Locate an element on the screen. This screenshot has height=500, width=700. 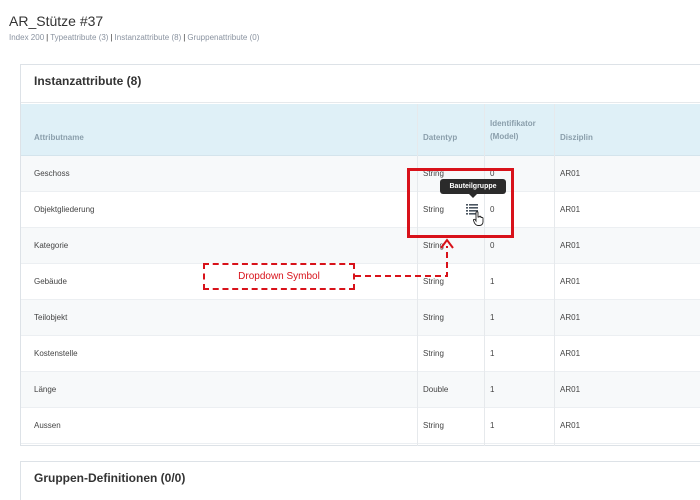
table-row: Gebäude String 1 AR01 is located at coordinates (360, 282).